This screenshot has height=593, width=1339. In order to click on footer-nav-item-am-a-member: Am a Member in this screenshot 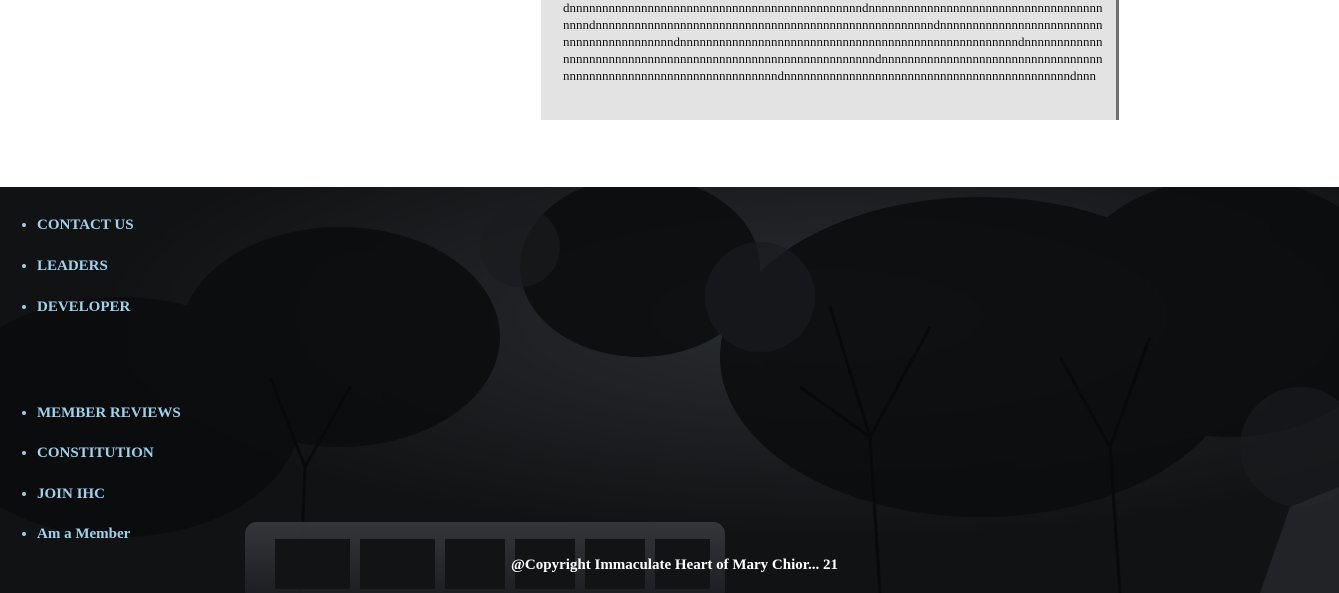, I will do `click(76, 534)`.